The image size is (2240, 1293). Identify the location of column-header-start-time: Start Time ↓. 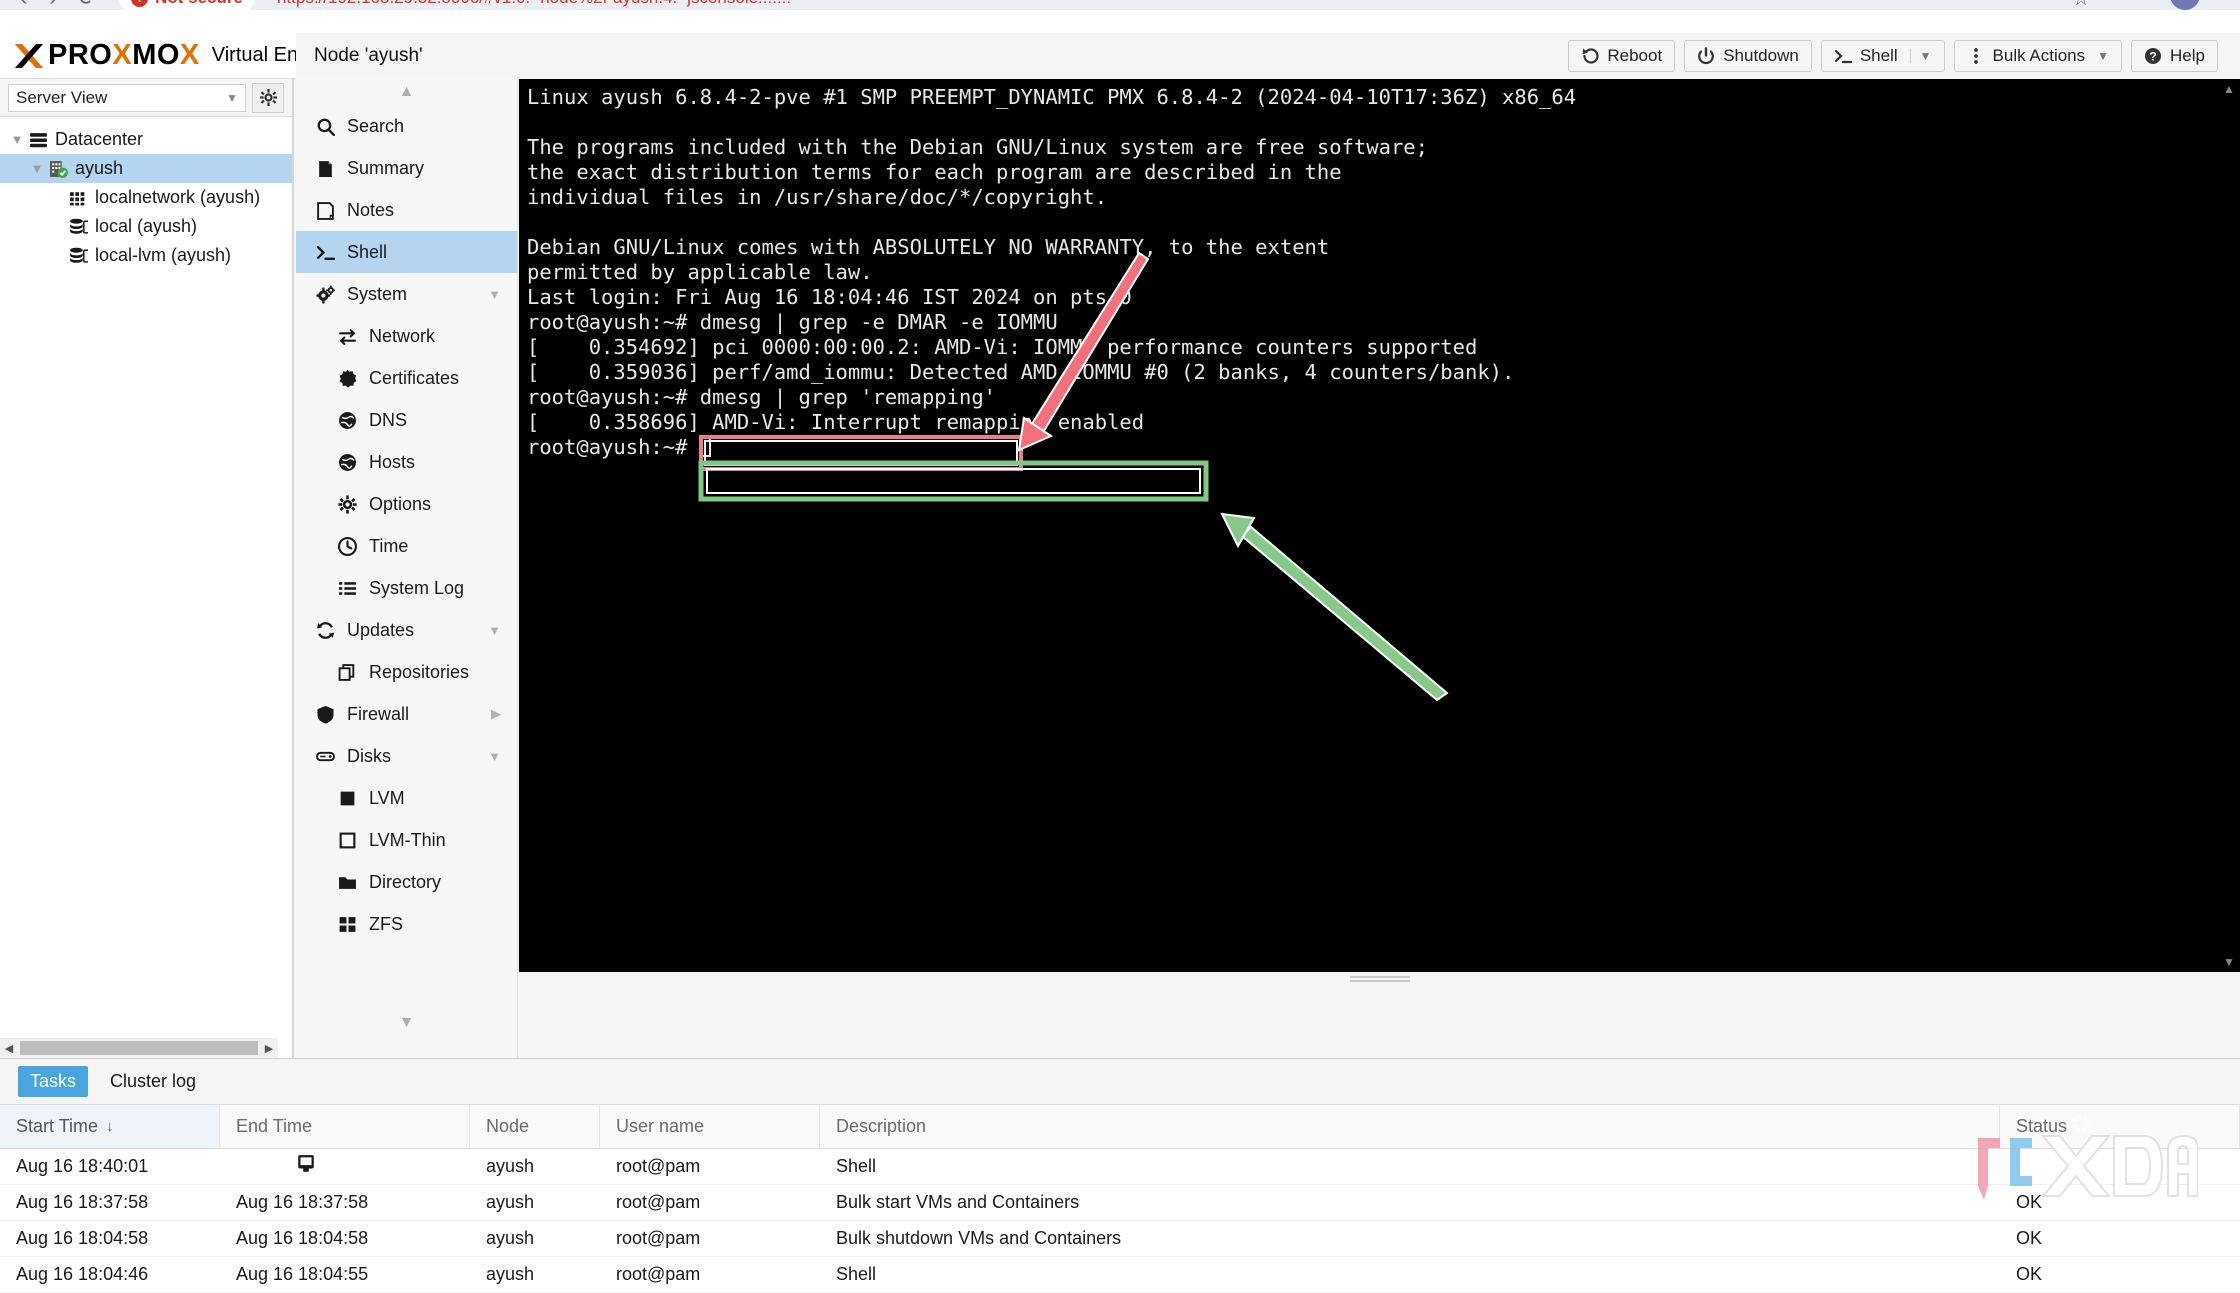
(110, 1126).